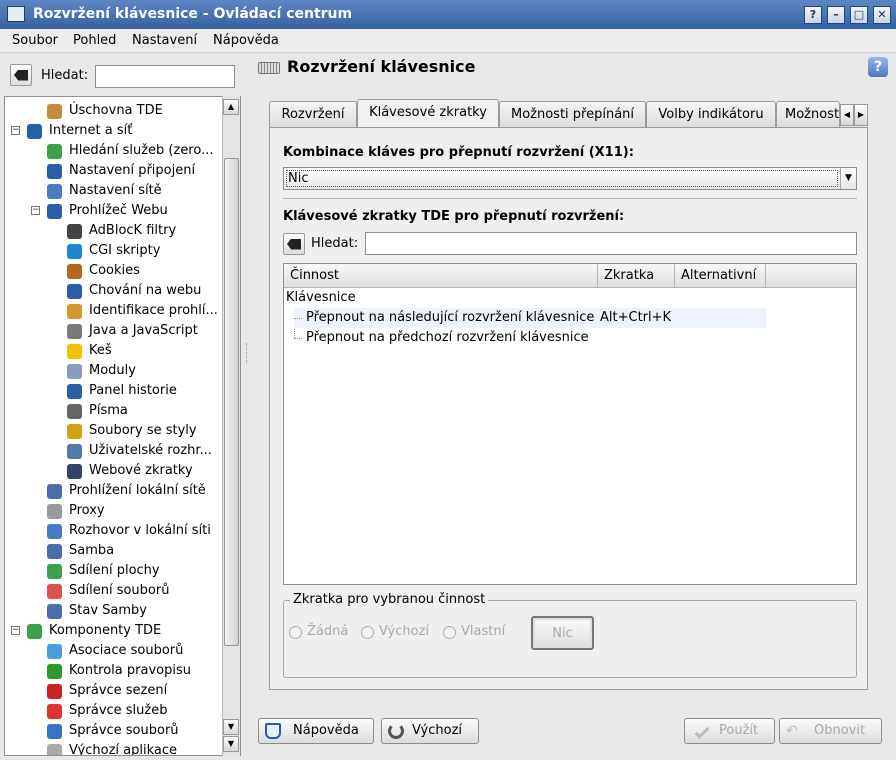  Describe the element at coordinates (483, 631) in the screenshot. I see `radio-custom-label: Vlastní` at that location.